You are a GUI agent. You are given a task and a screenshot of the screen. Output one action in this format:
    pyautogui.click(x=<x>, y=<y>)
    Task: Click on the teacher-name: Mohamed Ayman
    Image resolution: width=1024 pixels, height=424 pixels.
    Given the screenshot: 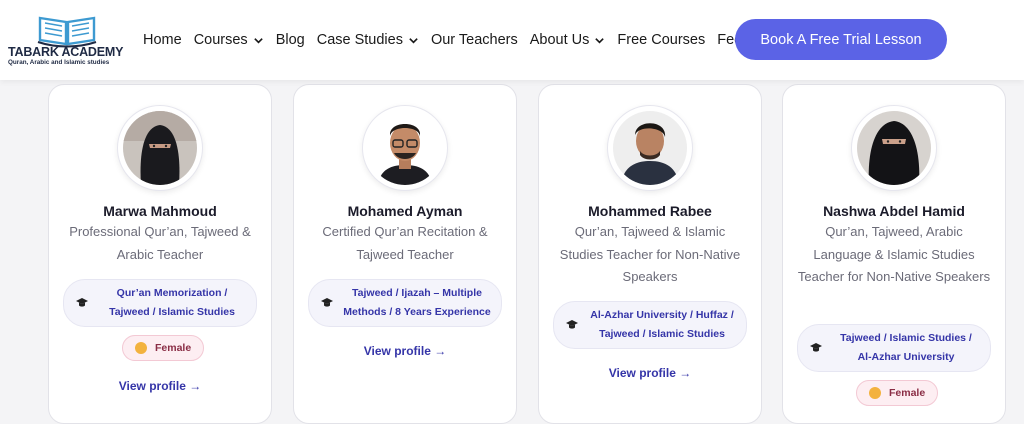 What is the action you would take?
    pyautogui.click(x=405, y=211)
    